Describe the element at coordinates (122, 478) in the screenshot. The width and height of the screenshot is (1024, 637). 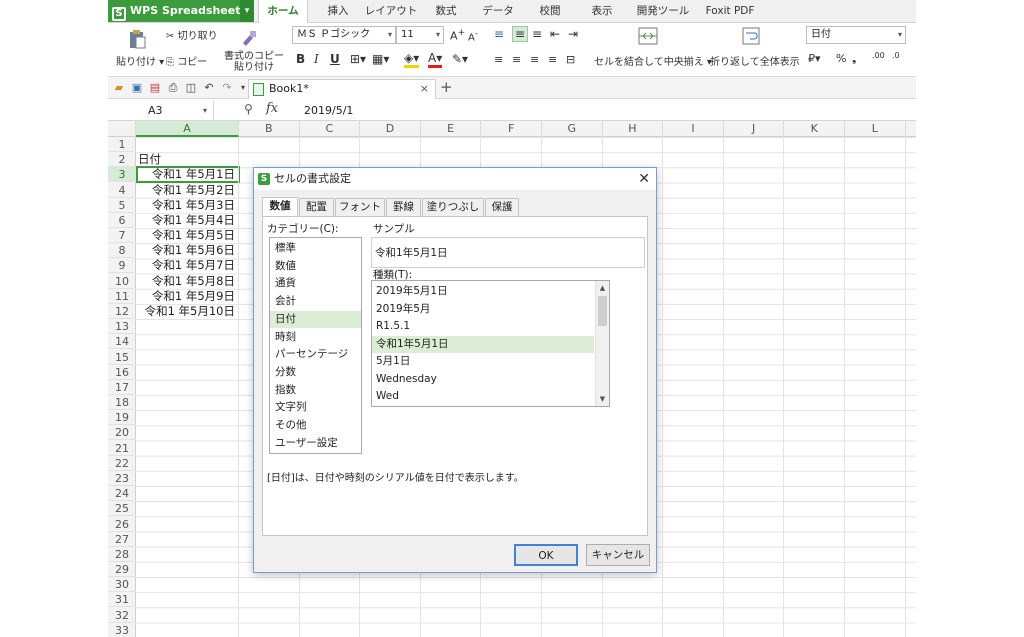
I see `row-header-23: 23` at that location.